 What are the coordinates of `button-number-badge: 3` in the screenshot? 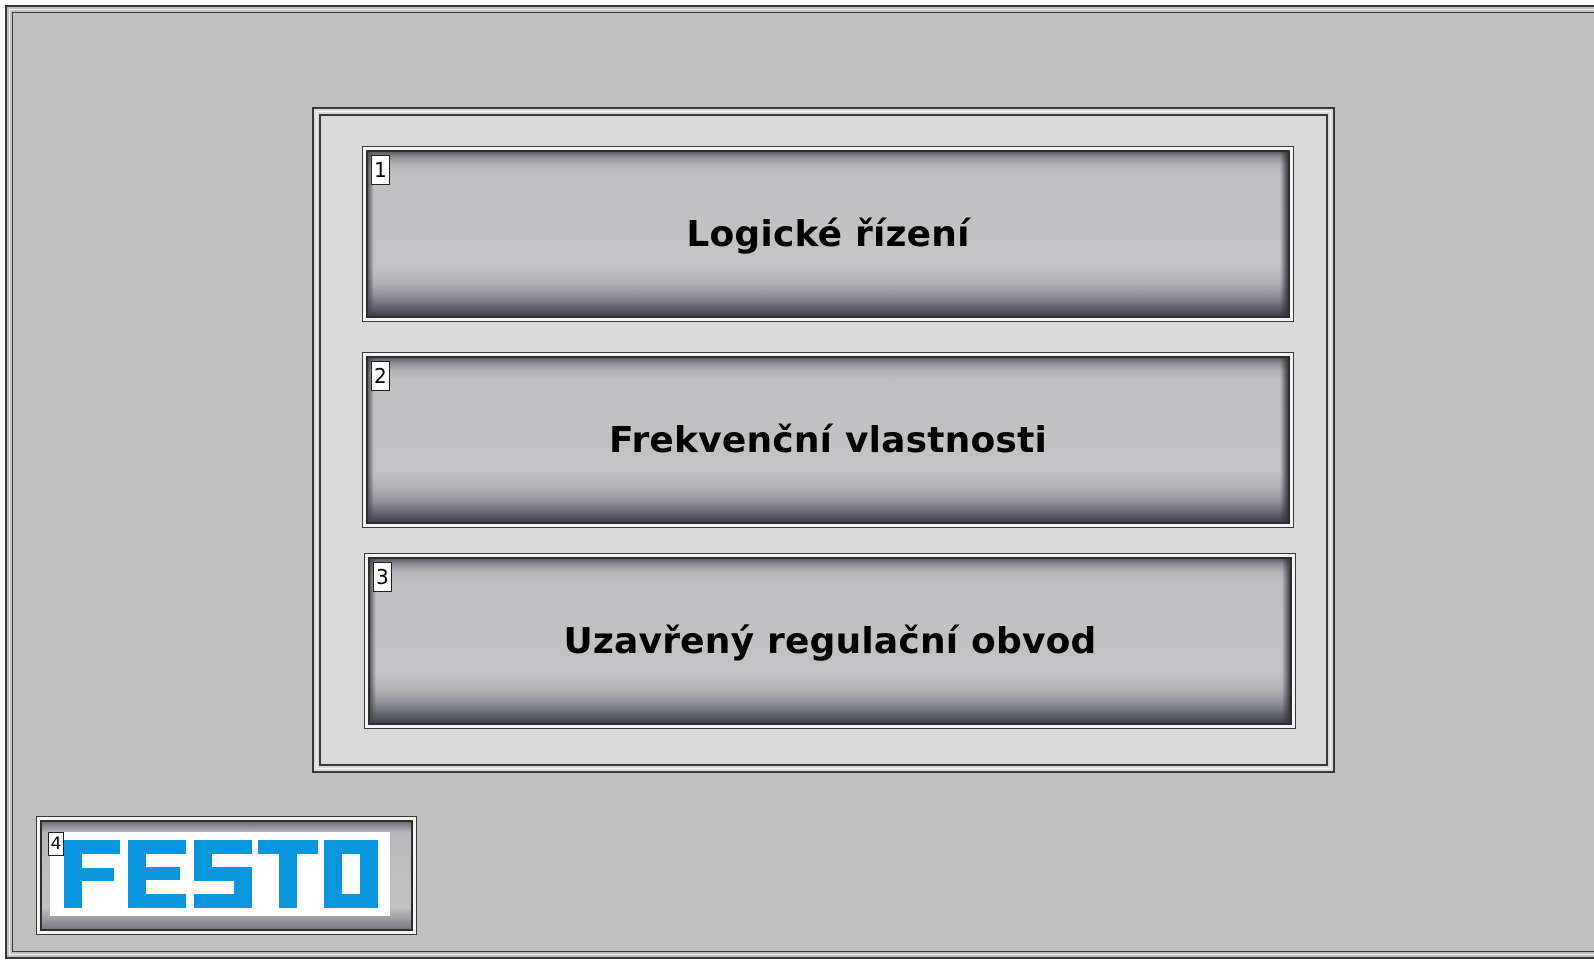 It's located at (382, 577).